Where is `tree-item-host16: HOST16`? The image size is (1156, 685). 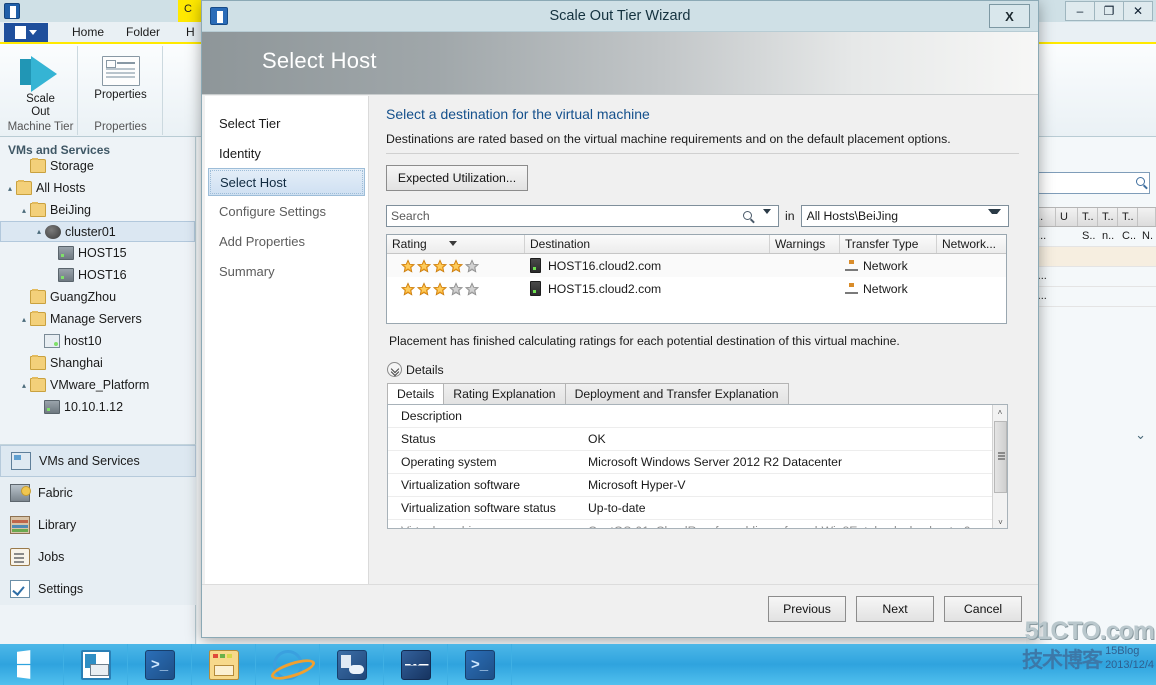 tree-item-host16: HOST16 is located at coordinates (97, 275).